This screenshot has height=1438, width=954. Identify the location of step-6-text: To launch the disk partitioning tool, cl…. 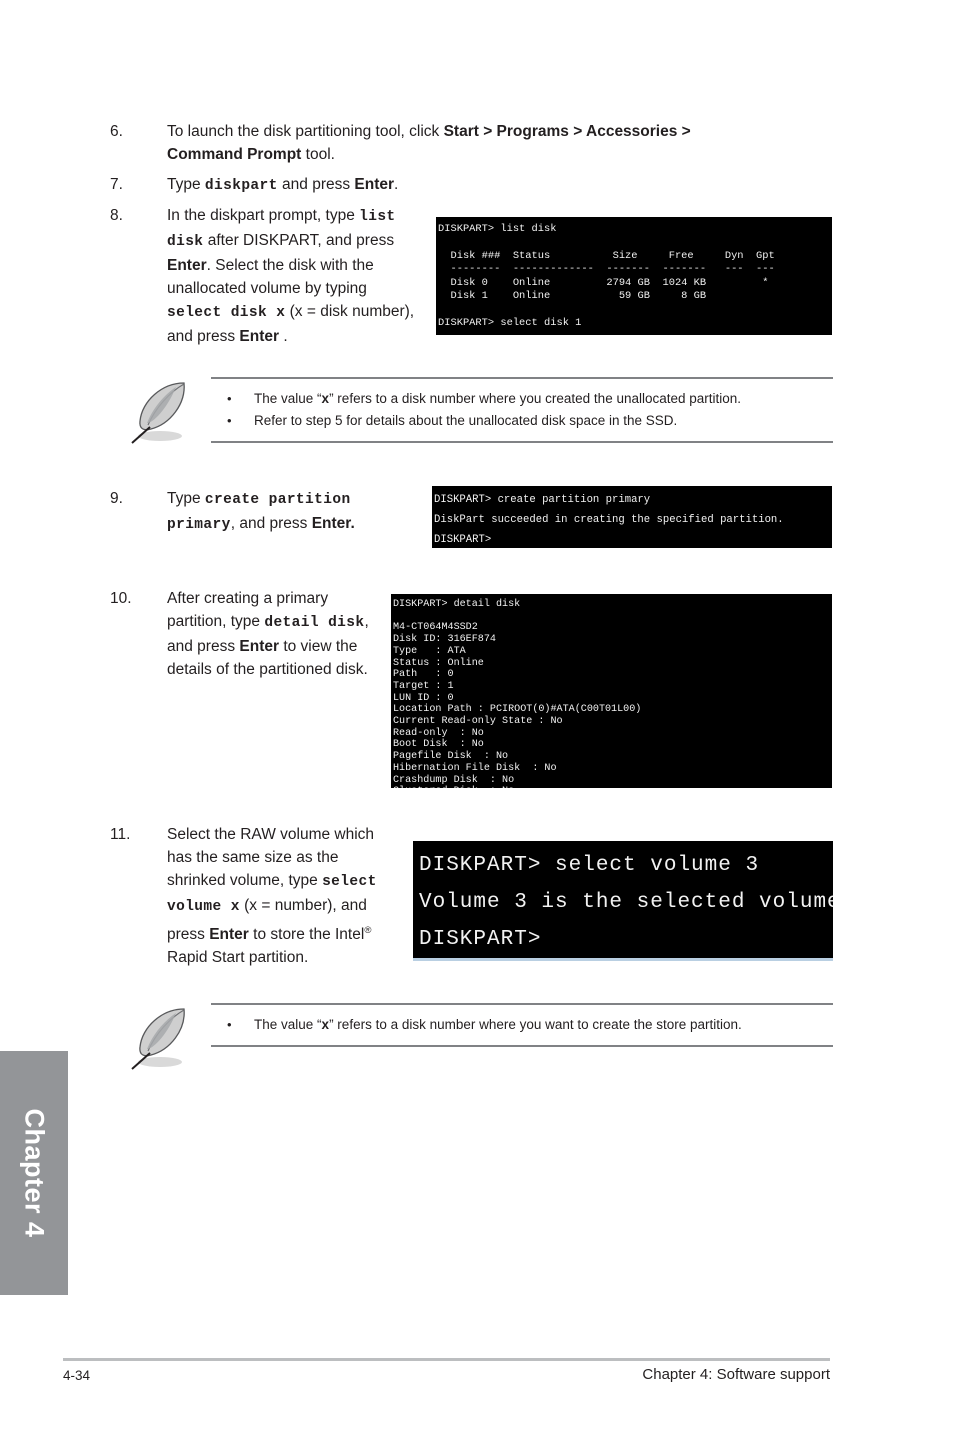
(429, 143).